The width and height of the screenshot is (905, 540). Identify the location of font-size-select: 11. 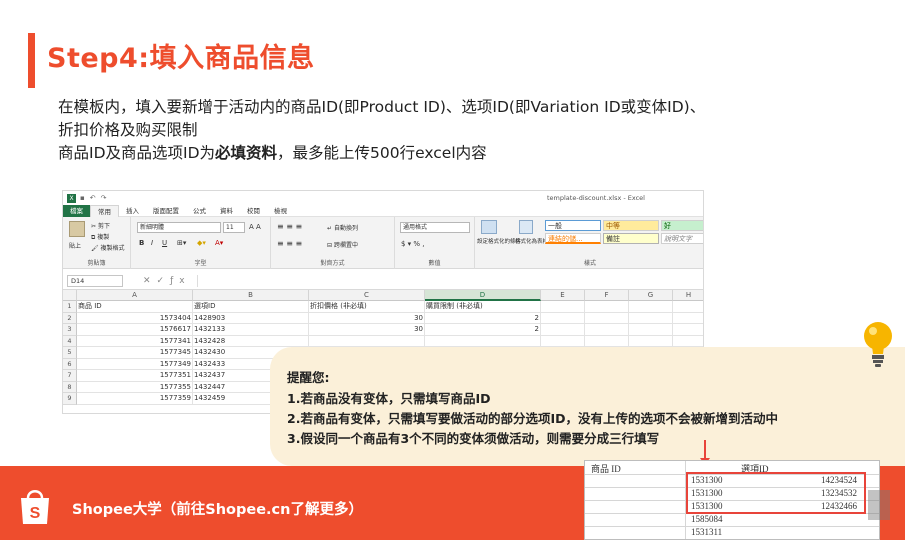
(234, 227).